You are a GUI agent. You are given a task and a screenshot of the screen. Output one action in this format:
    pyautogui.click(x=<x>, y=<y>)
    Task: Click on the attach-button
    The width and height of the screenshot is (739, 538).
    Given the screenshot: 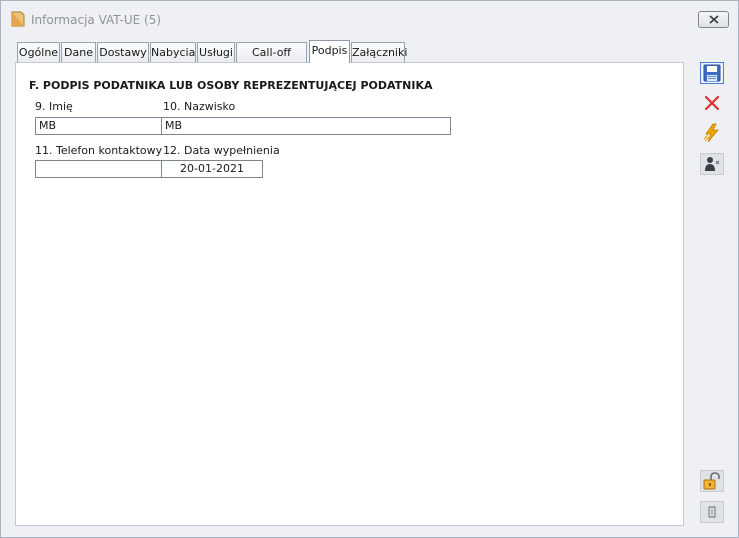 What is the action you would take?
    pyautogui.click(x=712, y=512)
    